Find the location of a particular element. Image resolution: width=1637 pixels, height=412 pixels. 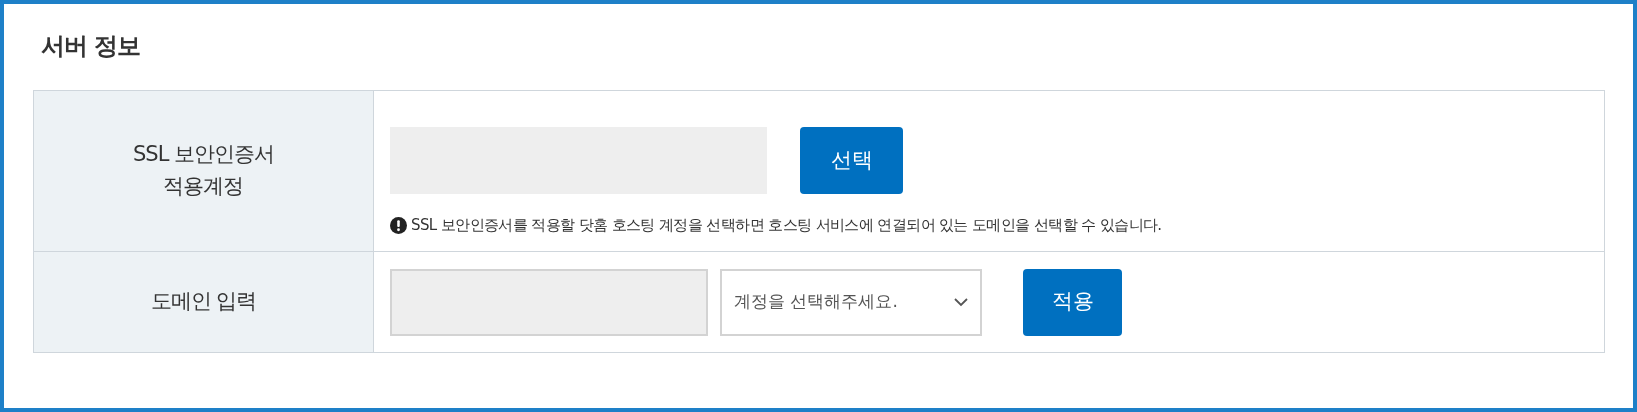

select-button: 선택 is located at coordinates (851, 160).